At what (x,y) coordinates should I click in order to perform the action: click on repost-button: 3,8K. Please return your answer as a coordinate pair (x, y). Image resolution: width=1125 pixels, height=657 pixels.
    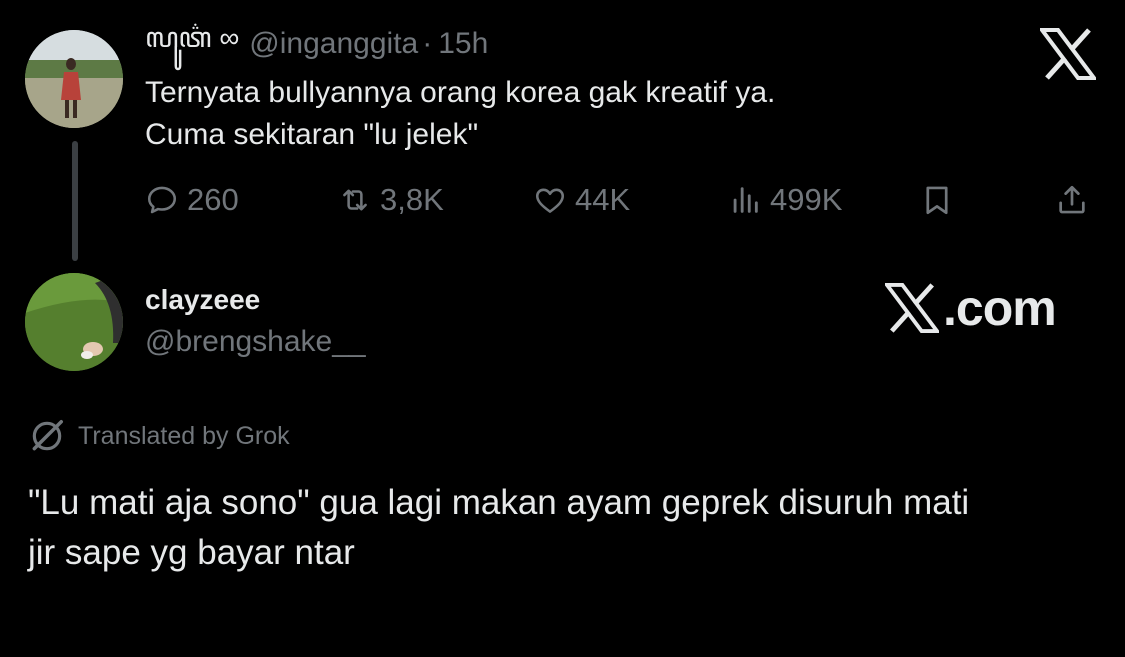
    Looking at the image, I should click on (391, 200).